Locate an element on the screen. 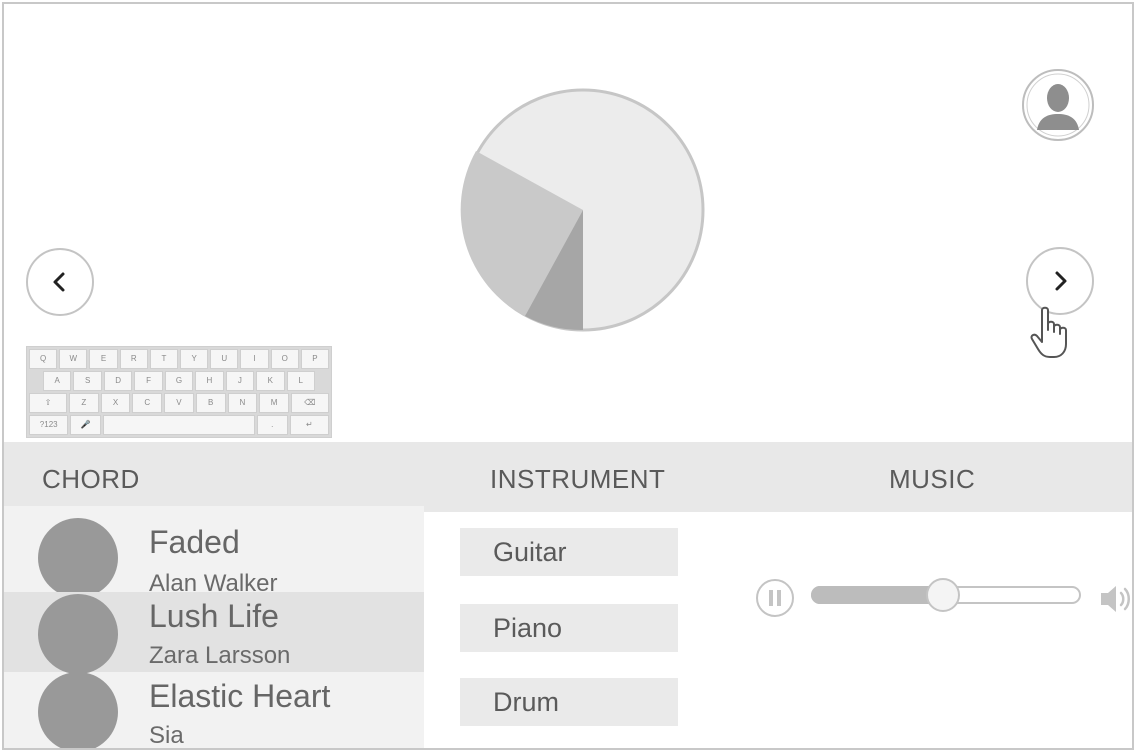  keyboard-key: R is located at coordinates (133, 359).